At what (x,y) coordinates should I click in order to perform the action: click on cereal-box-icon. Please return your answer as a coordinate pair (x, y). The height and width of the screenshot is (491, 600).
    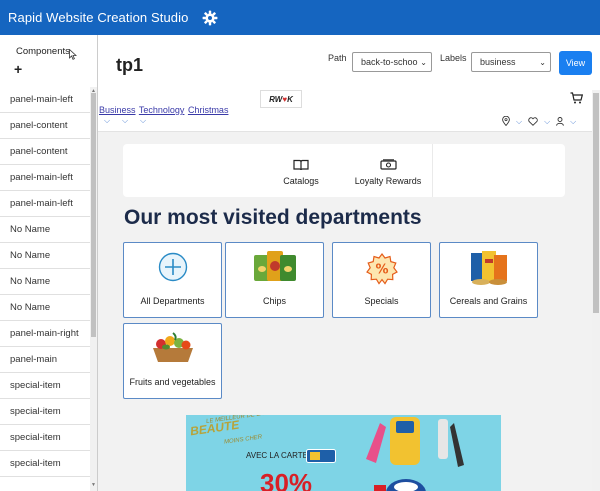
    Looking at the image, I should click on (489, 270).